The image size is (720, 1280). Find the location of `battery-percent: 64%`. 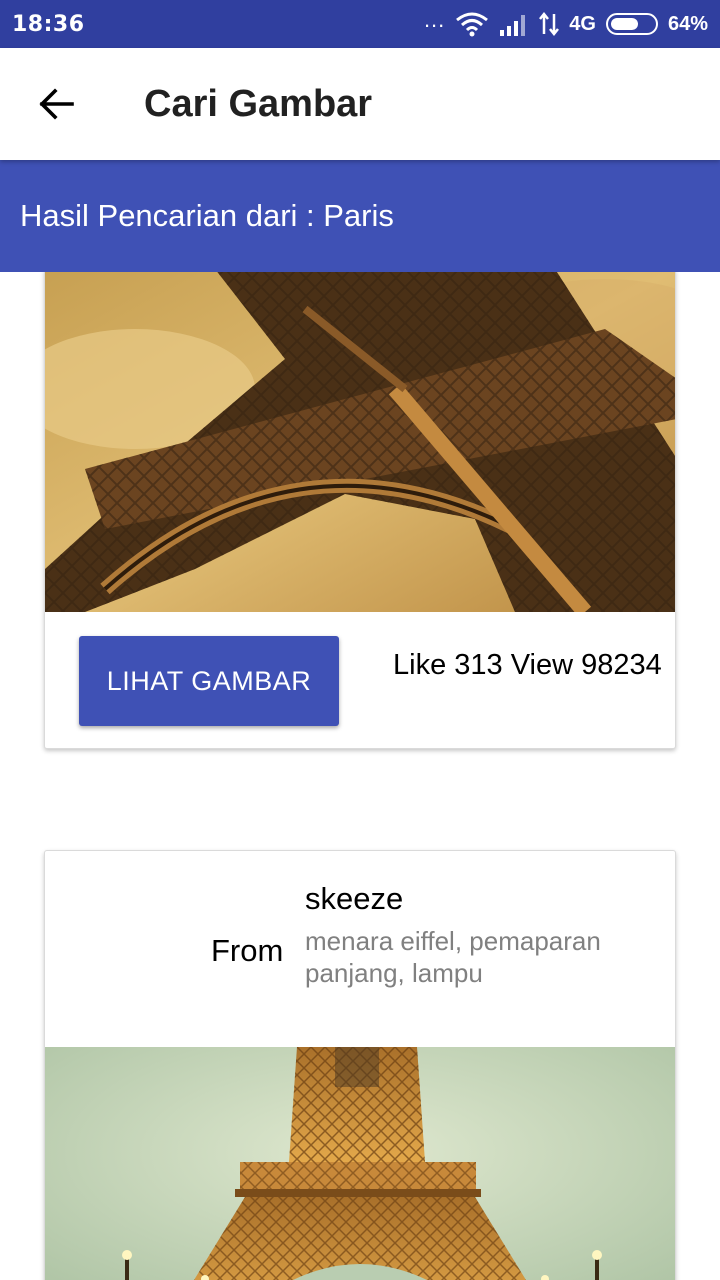

battery-percent: 64% is located at coordinates (687, 23).